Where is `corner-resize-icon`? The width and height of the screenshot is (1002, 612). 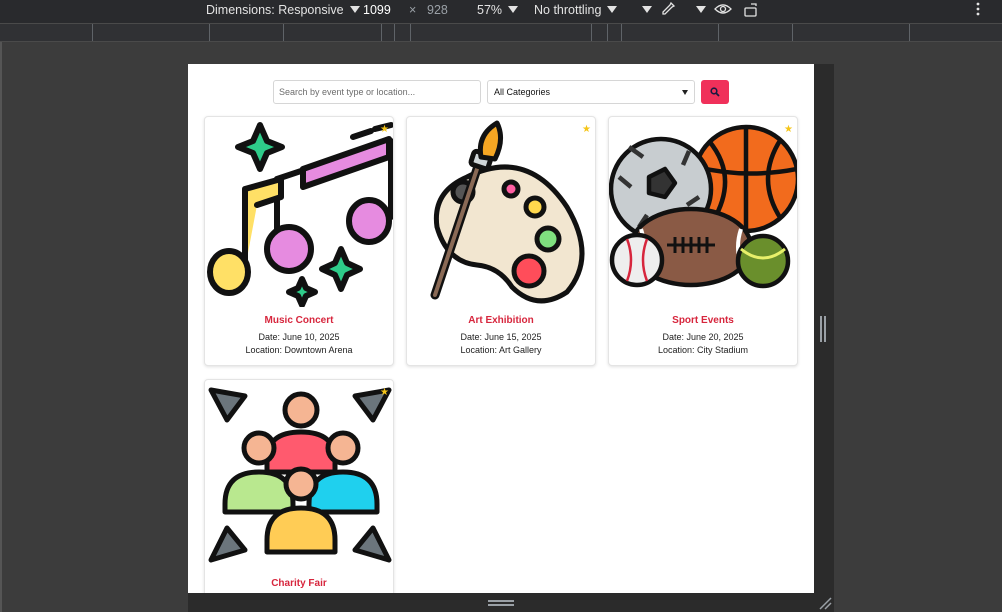 corner-resize-icon is located at coordinates (825, 603).